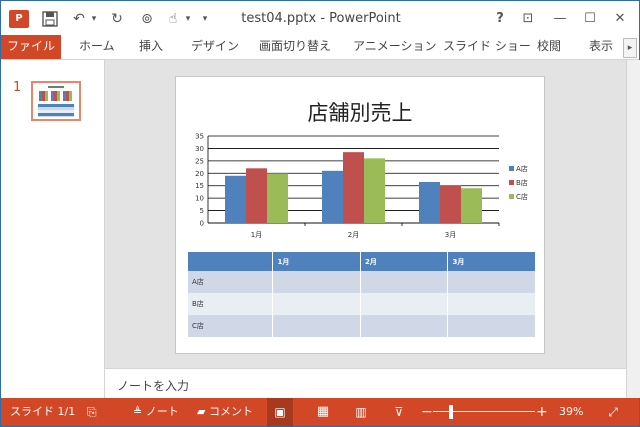 This screenshot has height=427, width=640. Describe the element at coordinates (231, 261) in the screenshot. I see `table-header-cell` at that location.